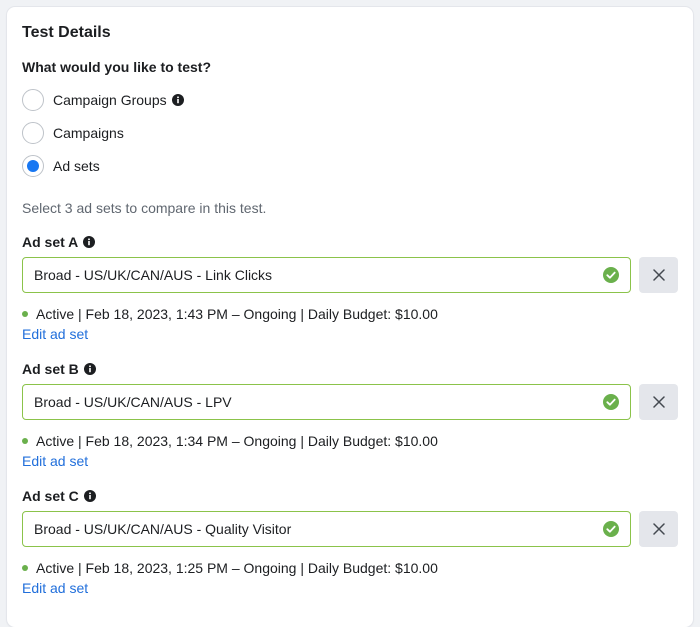 Image resolution: width=700 pixels, height=627 pixels. What do you see at coordinates (50, 496) in the screenshot?
I see `adset-label-text: Ad set C` at bounding box center [50, 496].